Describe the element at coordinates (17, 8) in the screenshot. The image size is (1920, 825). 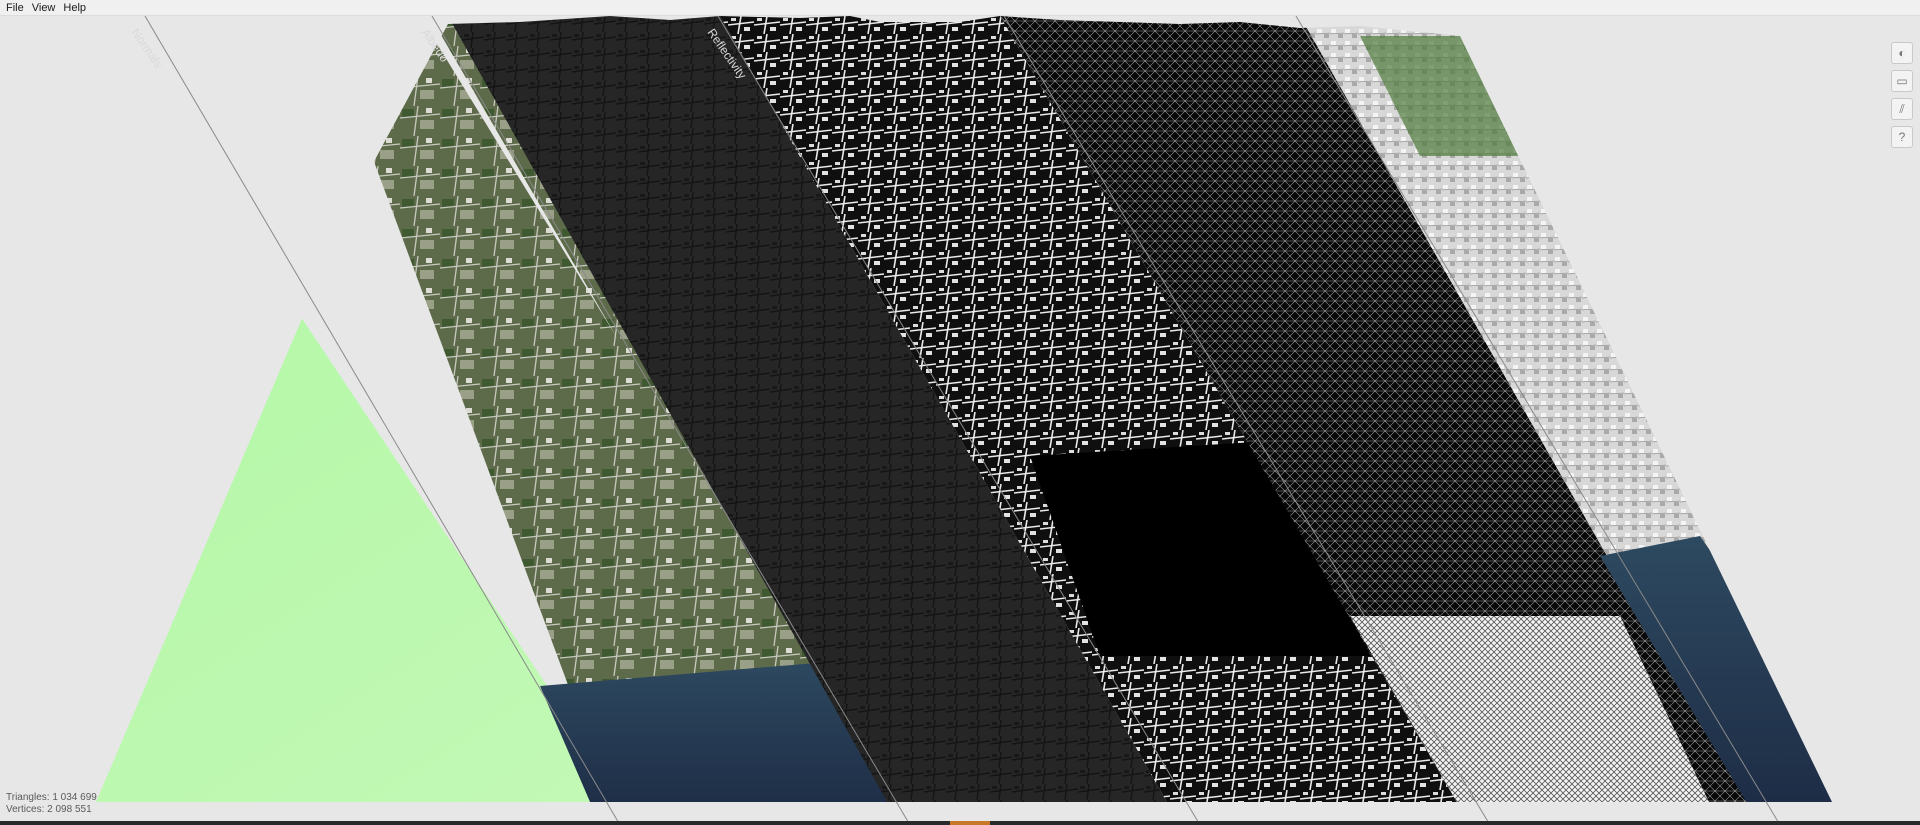
I see `menu-file: File` at that location.